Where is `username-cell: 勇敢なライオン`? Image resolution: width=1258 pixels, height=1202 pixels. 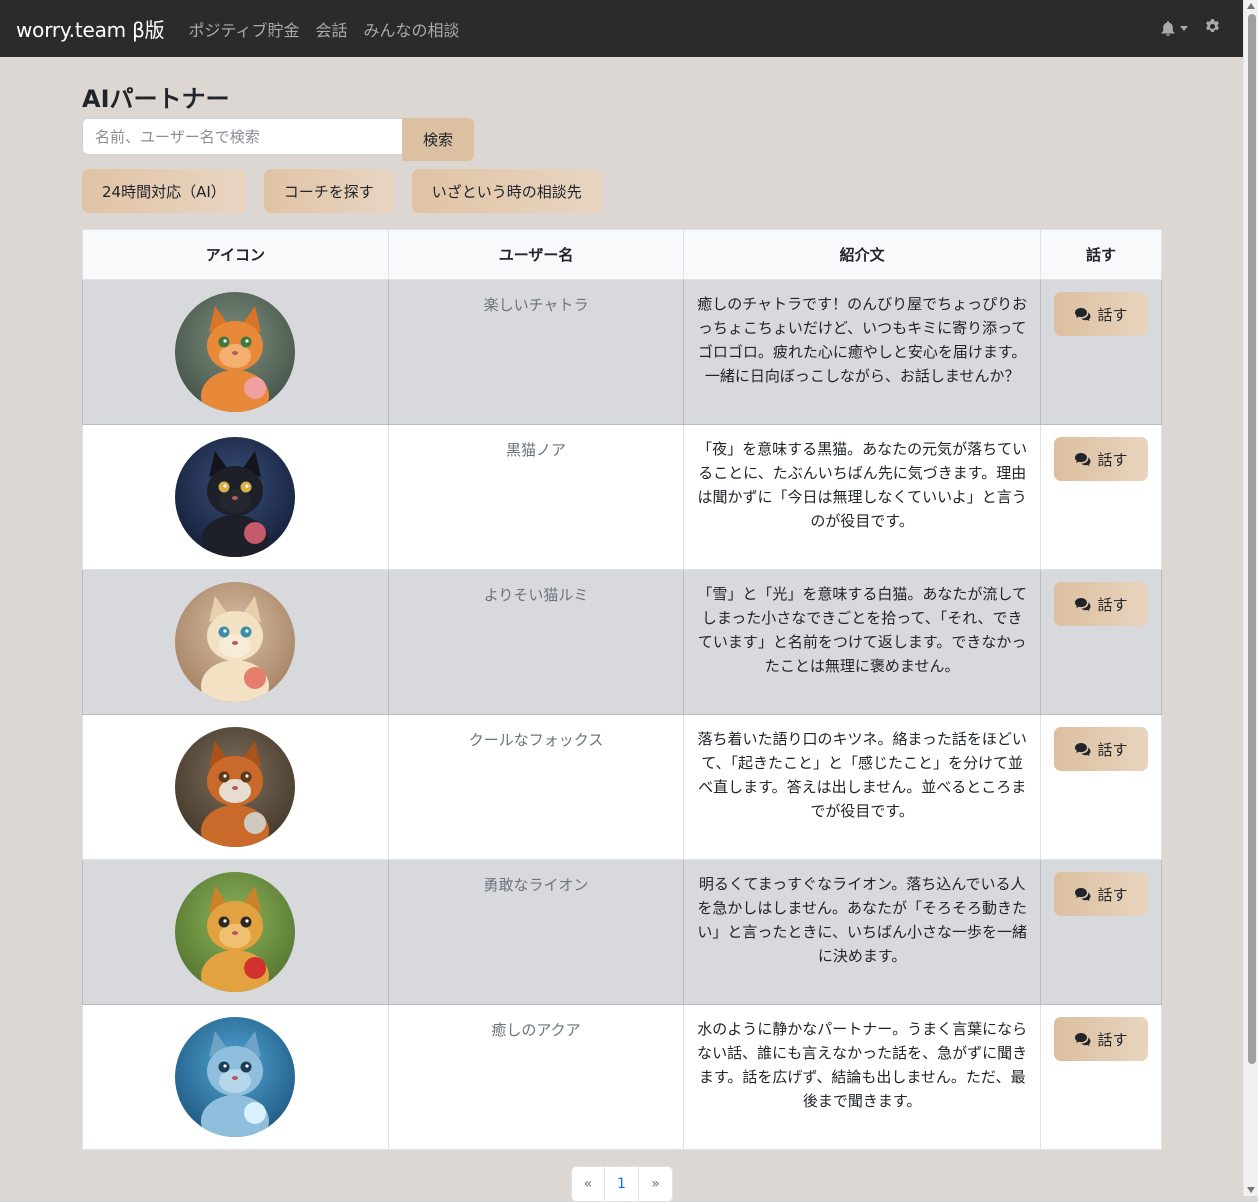 username-cell: 勇敢なライオン is located at coordinates (536, 932).